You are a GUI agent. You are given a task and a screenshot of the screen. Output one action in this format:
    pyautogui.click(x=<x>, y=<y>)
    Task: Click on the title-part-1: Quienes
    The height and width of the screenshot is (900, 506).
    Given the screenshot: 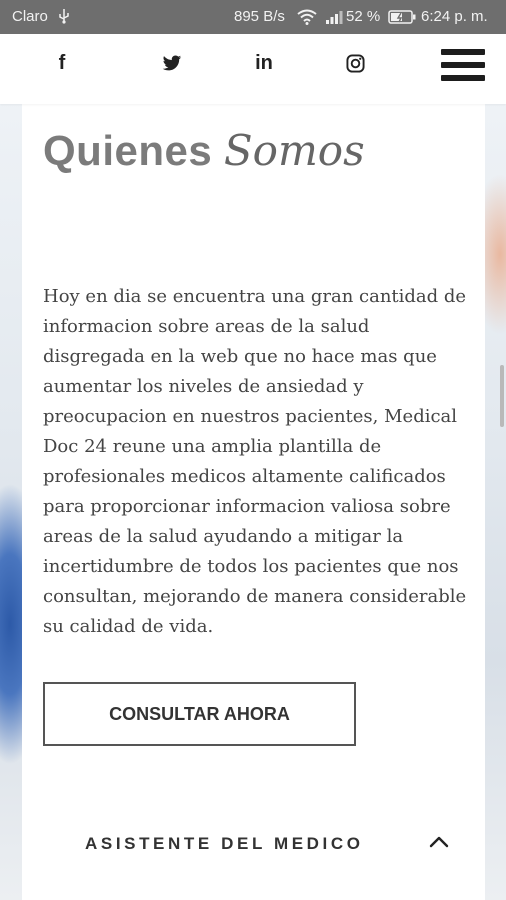 What is the action you would take?
    pyautogui.click(x=128, y=150)
    